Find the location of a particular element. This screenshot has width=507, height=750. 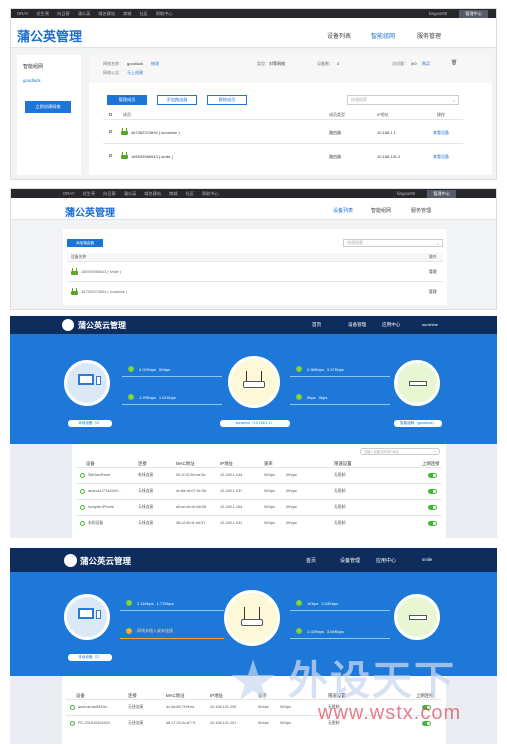

smart-network-pill: 智能组网（goodluck） is located at coordinates (418, 423).